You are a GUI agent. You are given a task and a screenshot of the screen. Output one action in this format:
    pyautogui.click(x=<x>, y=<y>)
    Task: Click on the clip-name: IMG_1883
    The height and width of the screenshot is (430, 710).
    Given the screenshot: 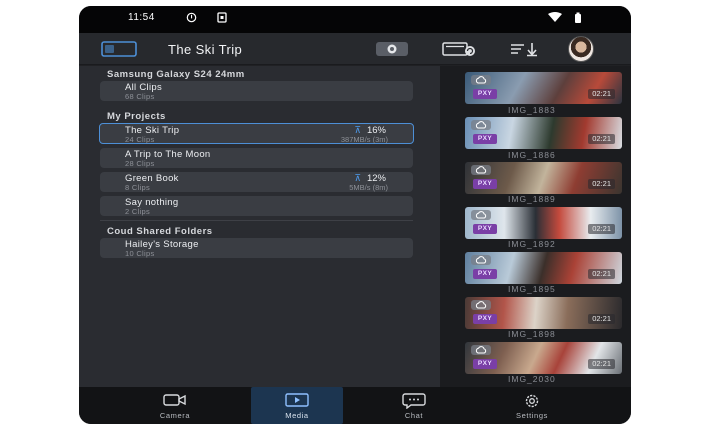 What is the action you would take?
    pyautogui.click(x=532, y=110)
    